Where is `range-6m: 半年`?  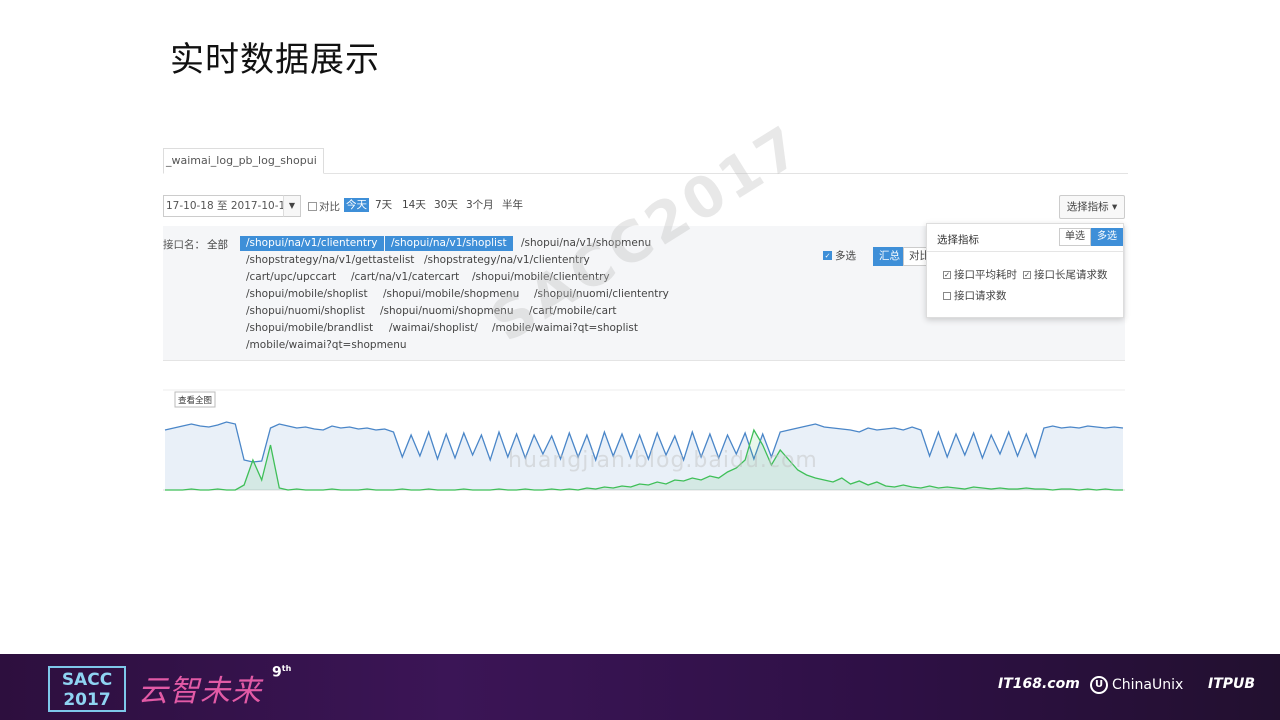
range-6m: 半年 is located at coordinates (512, 205).